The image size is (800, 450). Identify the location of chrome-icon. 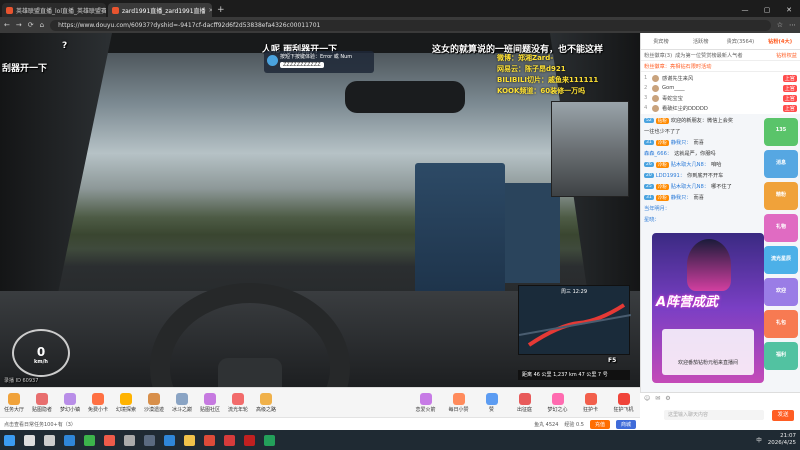
(209, 440).